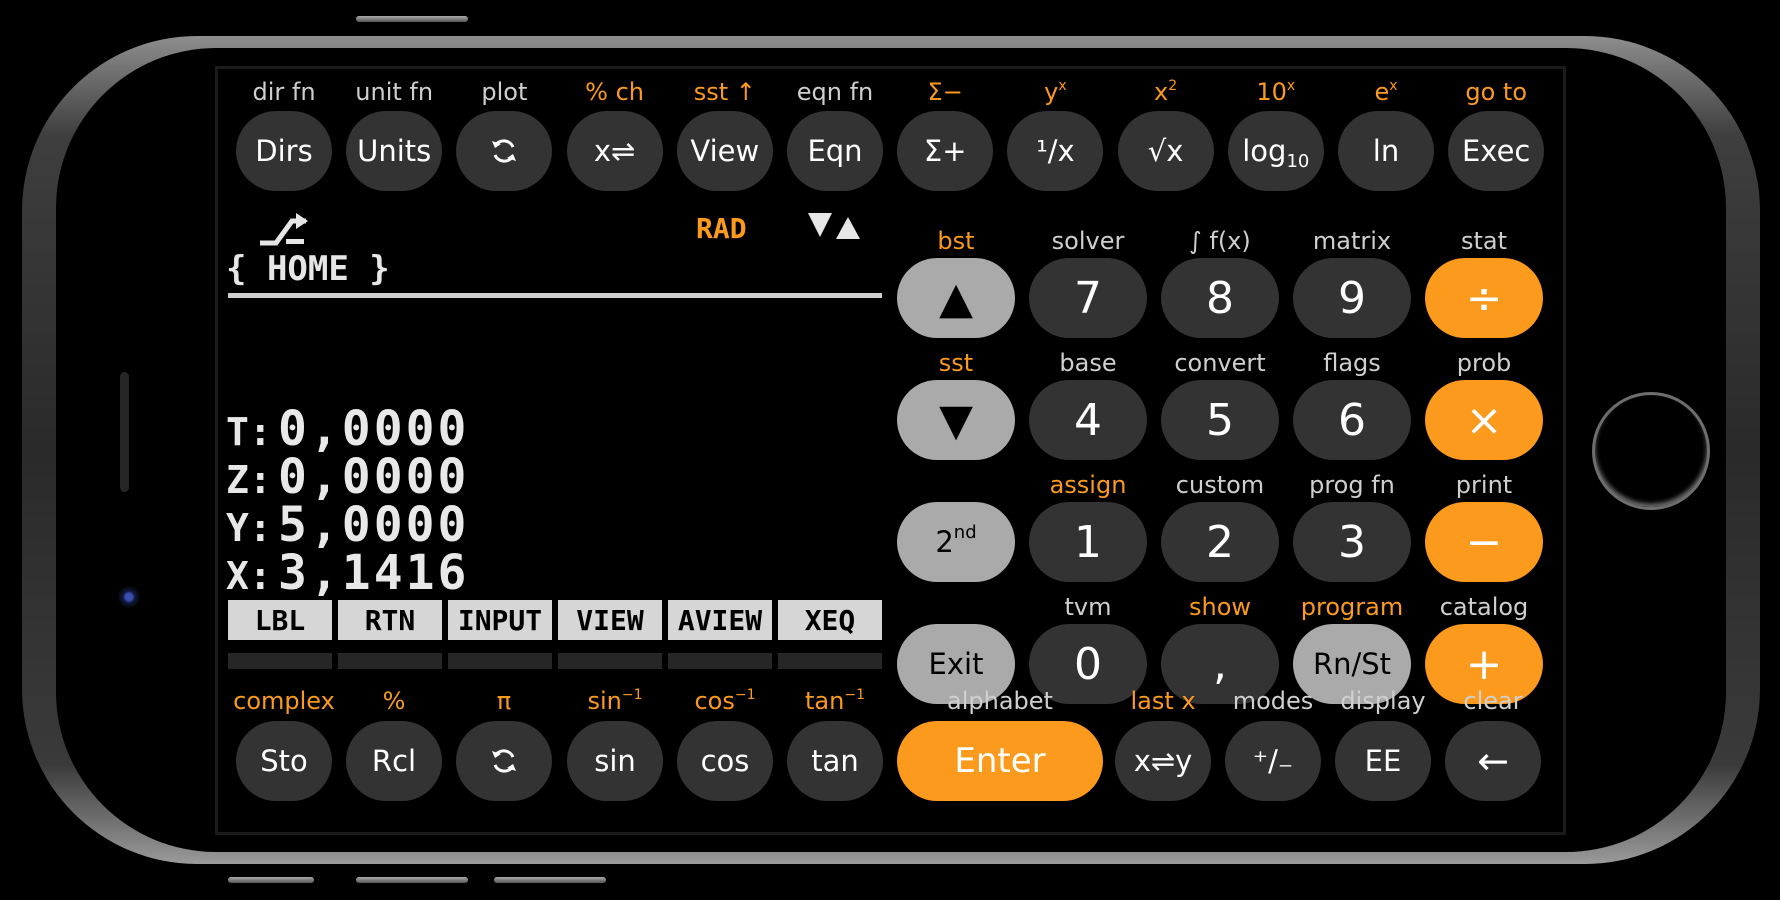  What do you see at coordinates (1220, 241) in the screenshot?
I see `shift-label-text: ∫ f(x)` at bounding box center [1220, 241].